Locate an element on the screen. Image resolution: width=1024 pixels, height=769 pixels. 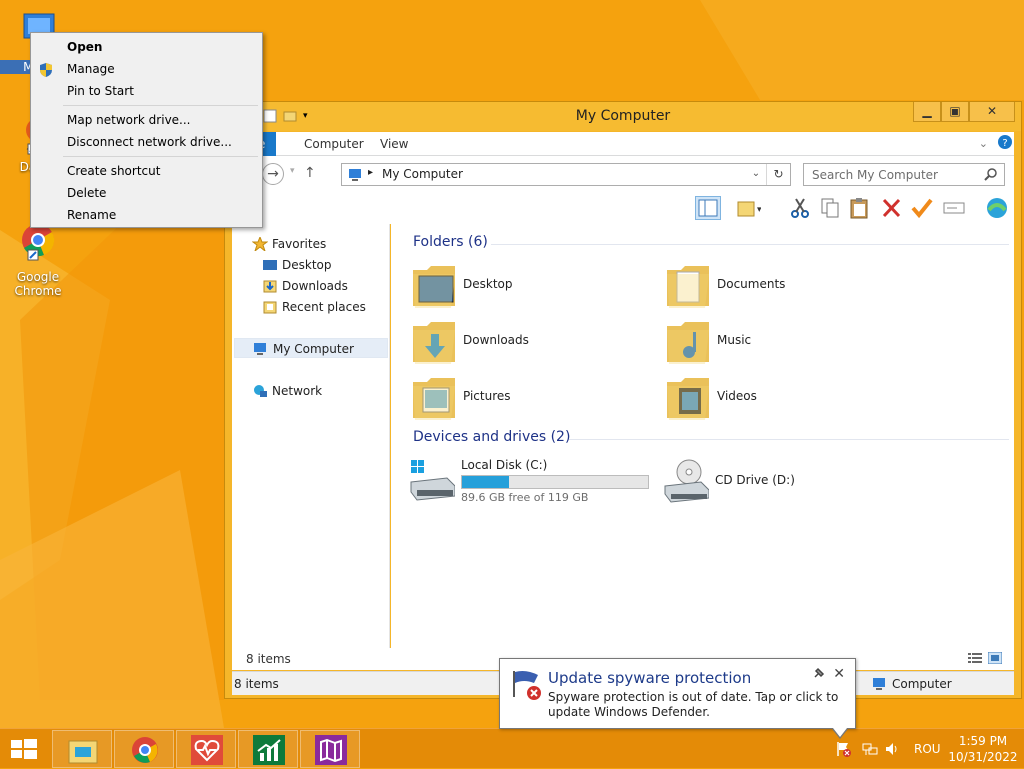
nav-label: Downloads is located at coordinates (315, 286).